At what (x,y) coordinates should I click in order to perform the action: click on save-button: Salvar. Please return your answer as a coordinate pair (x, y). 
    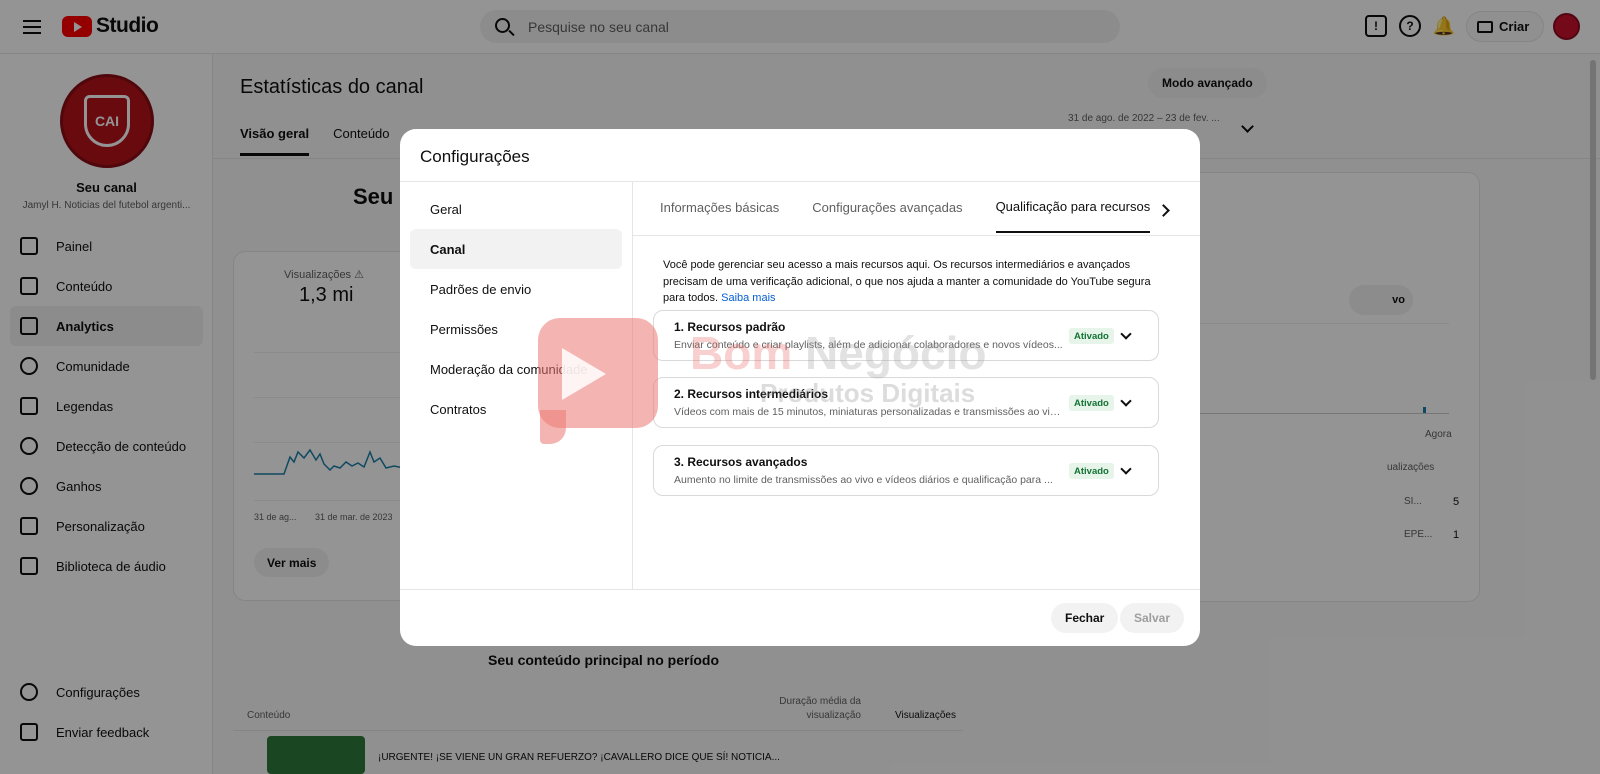
    Looking at the image, I should click on (1152, 618).